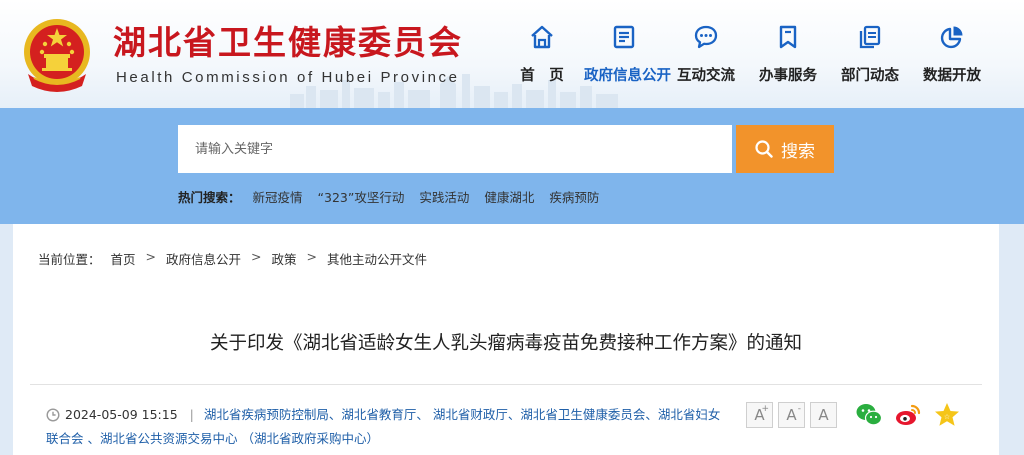 The height and width of the screenshot is (455, 1024). Describe the element at coordinates (57, 55) in the screenshot. I see `national-emblem-icon` at that location.